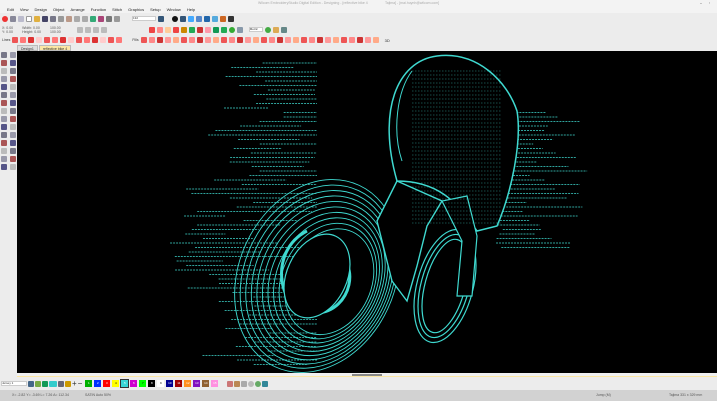 This screenshot has height=401, width=717. Describe the element at coordinates (13, 18) in the screenshot. I see `pin-icon` at that location.